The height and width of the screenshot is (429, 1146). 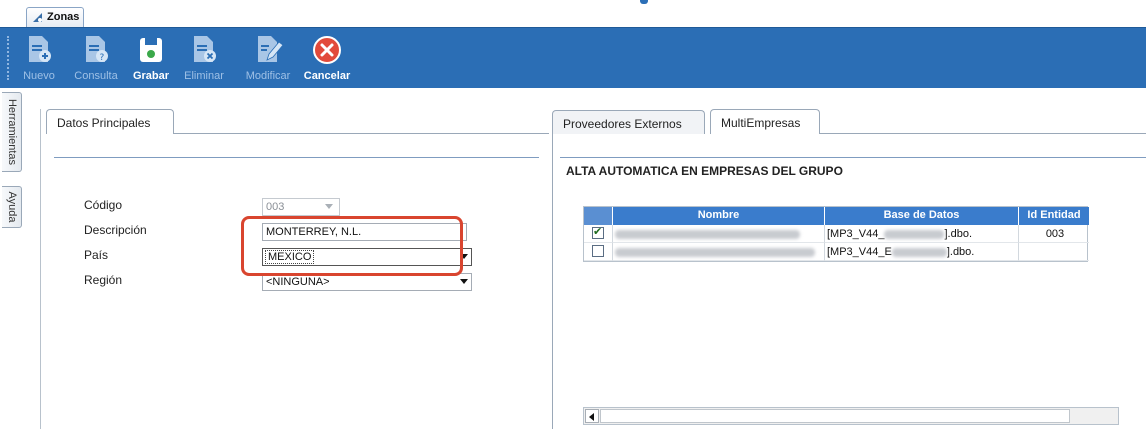 I want to click on cancel-x-icon, so click(x=327, y=50).